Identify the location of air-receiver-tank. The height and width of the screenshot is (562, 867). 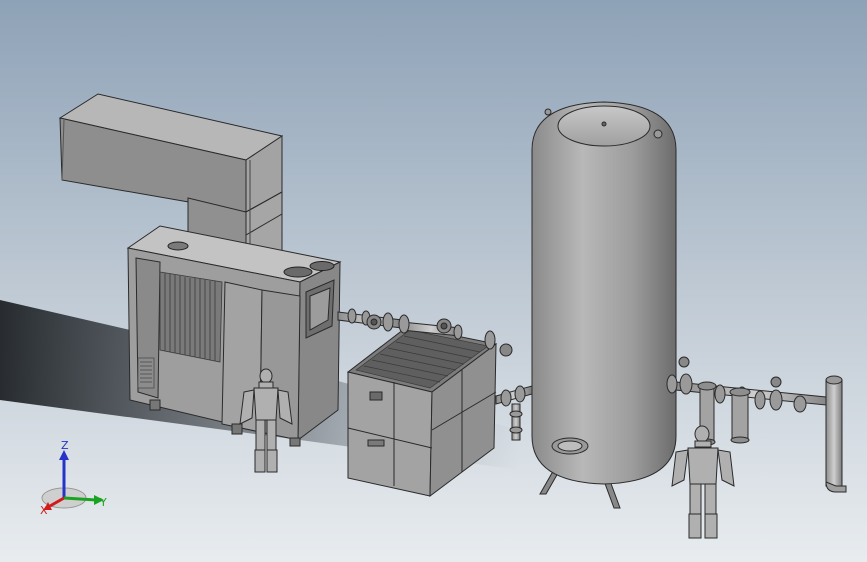
(604, 305).